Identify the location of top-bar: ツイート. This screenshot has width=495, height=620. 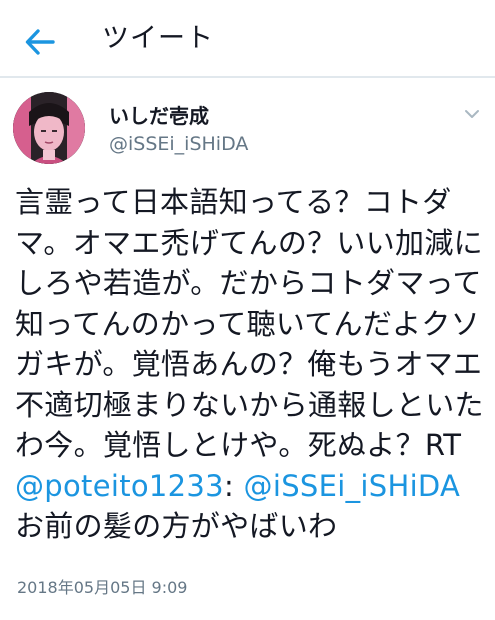
(247, 39).